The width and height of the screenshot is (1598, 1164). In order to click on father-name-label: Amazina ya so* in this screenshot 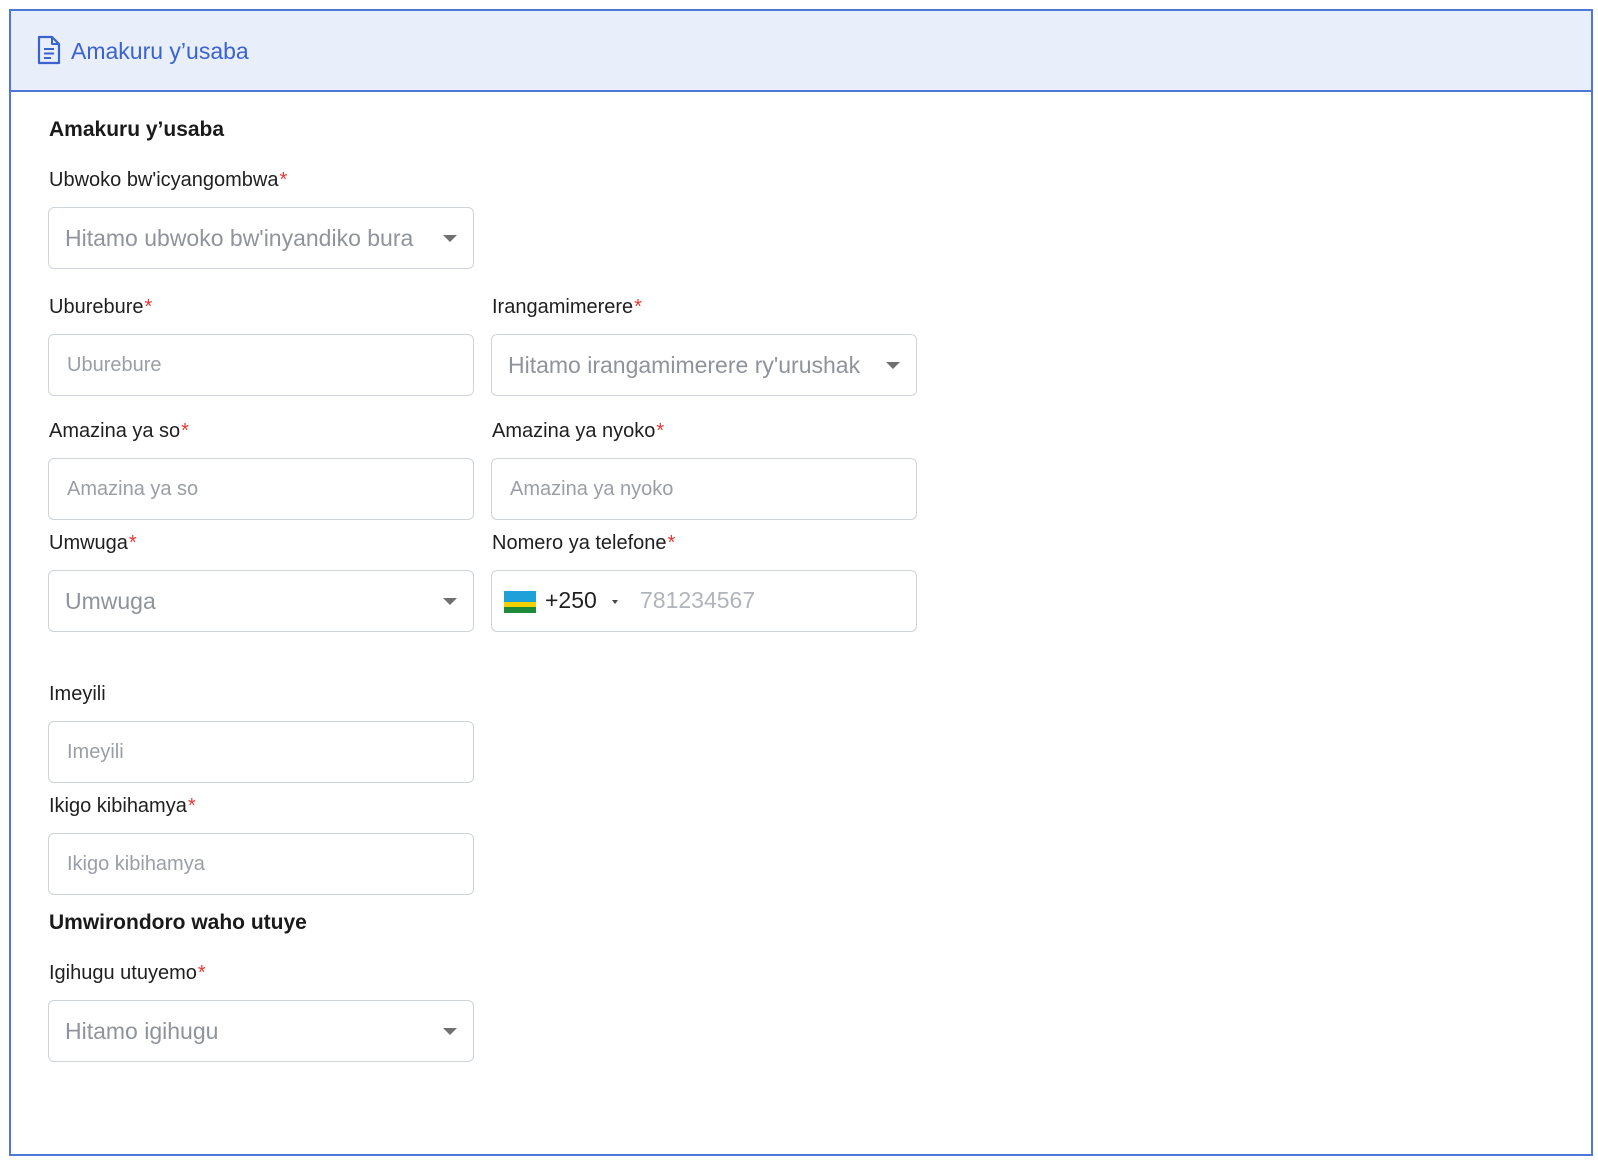, I will do `click(119, 431)`.